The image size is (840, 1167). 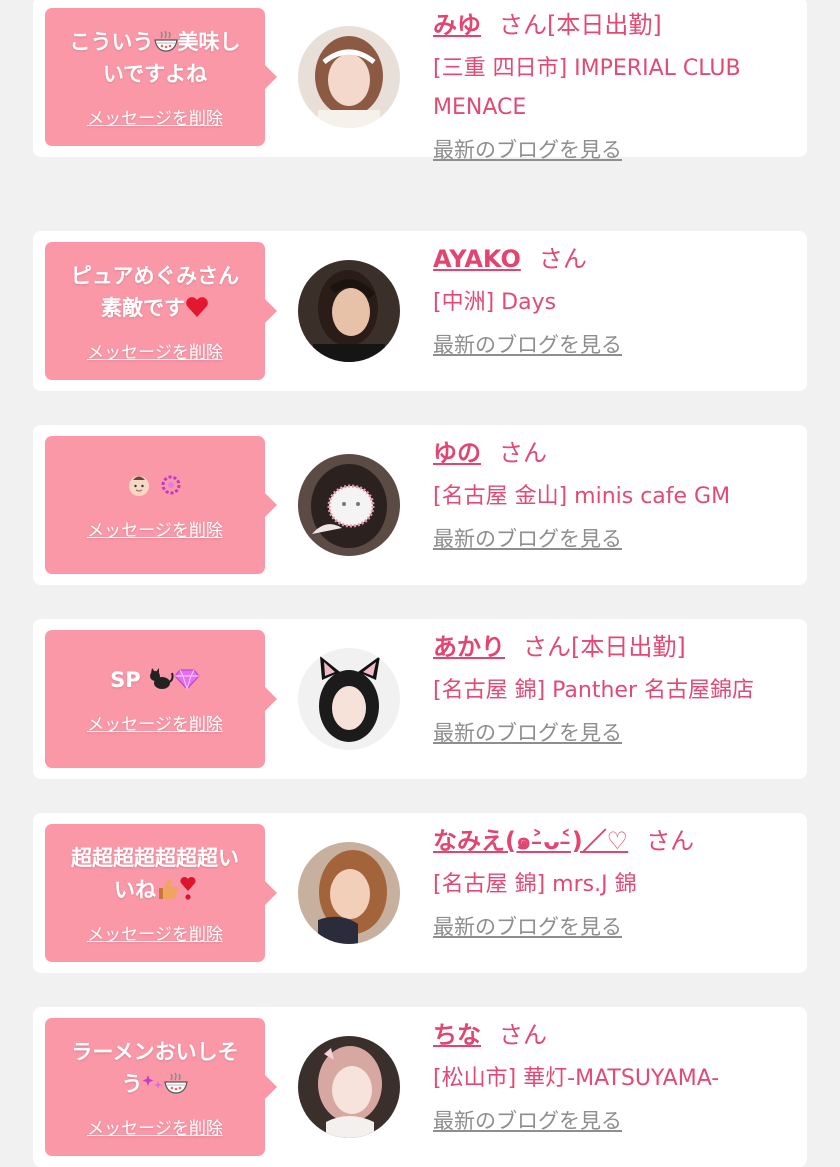 I want to click on shop-label: [中洲] Days, so click(x=495, y=302).